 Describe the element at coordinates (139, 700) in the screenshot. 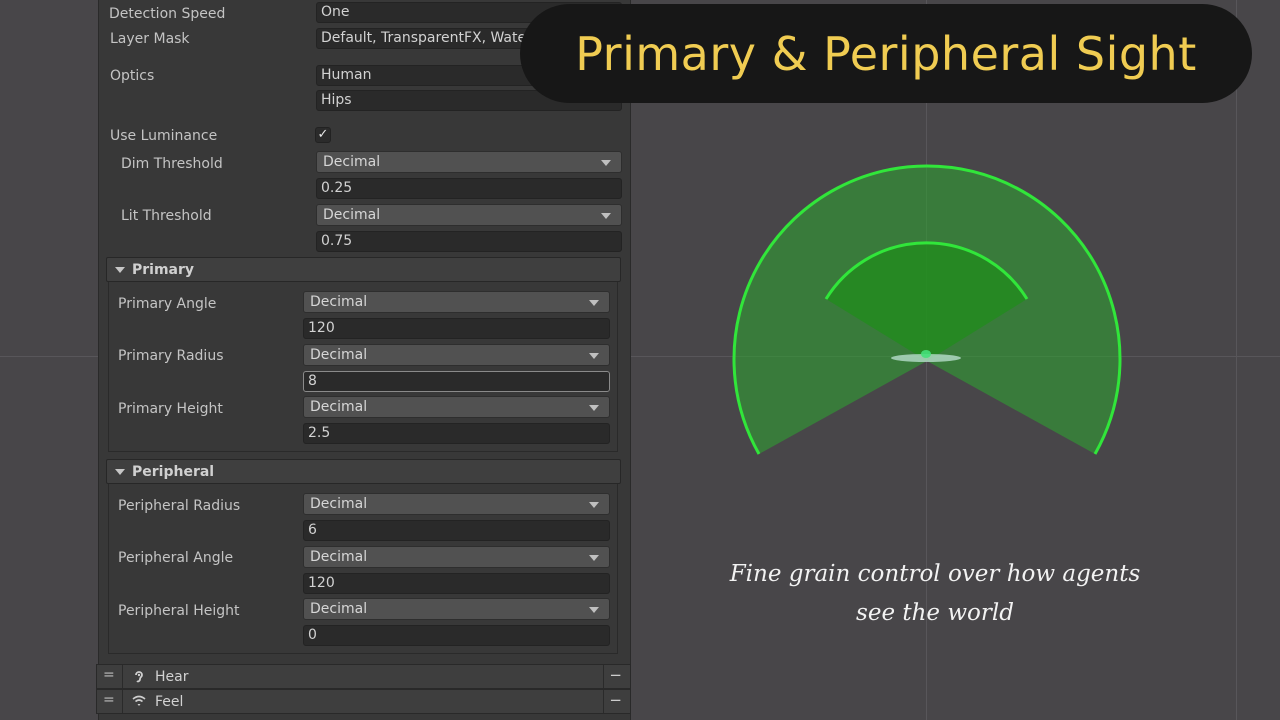

I see `wifi-feel-icon` at that location.